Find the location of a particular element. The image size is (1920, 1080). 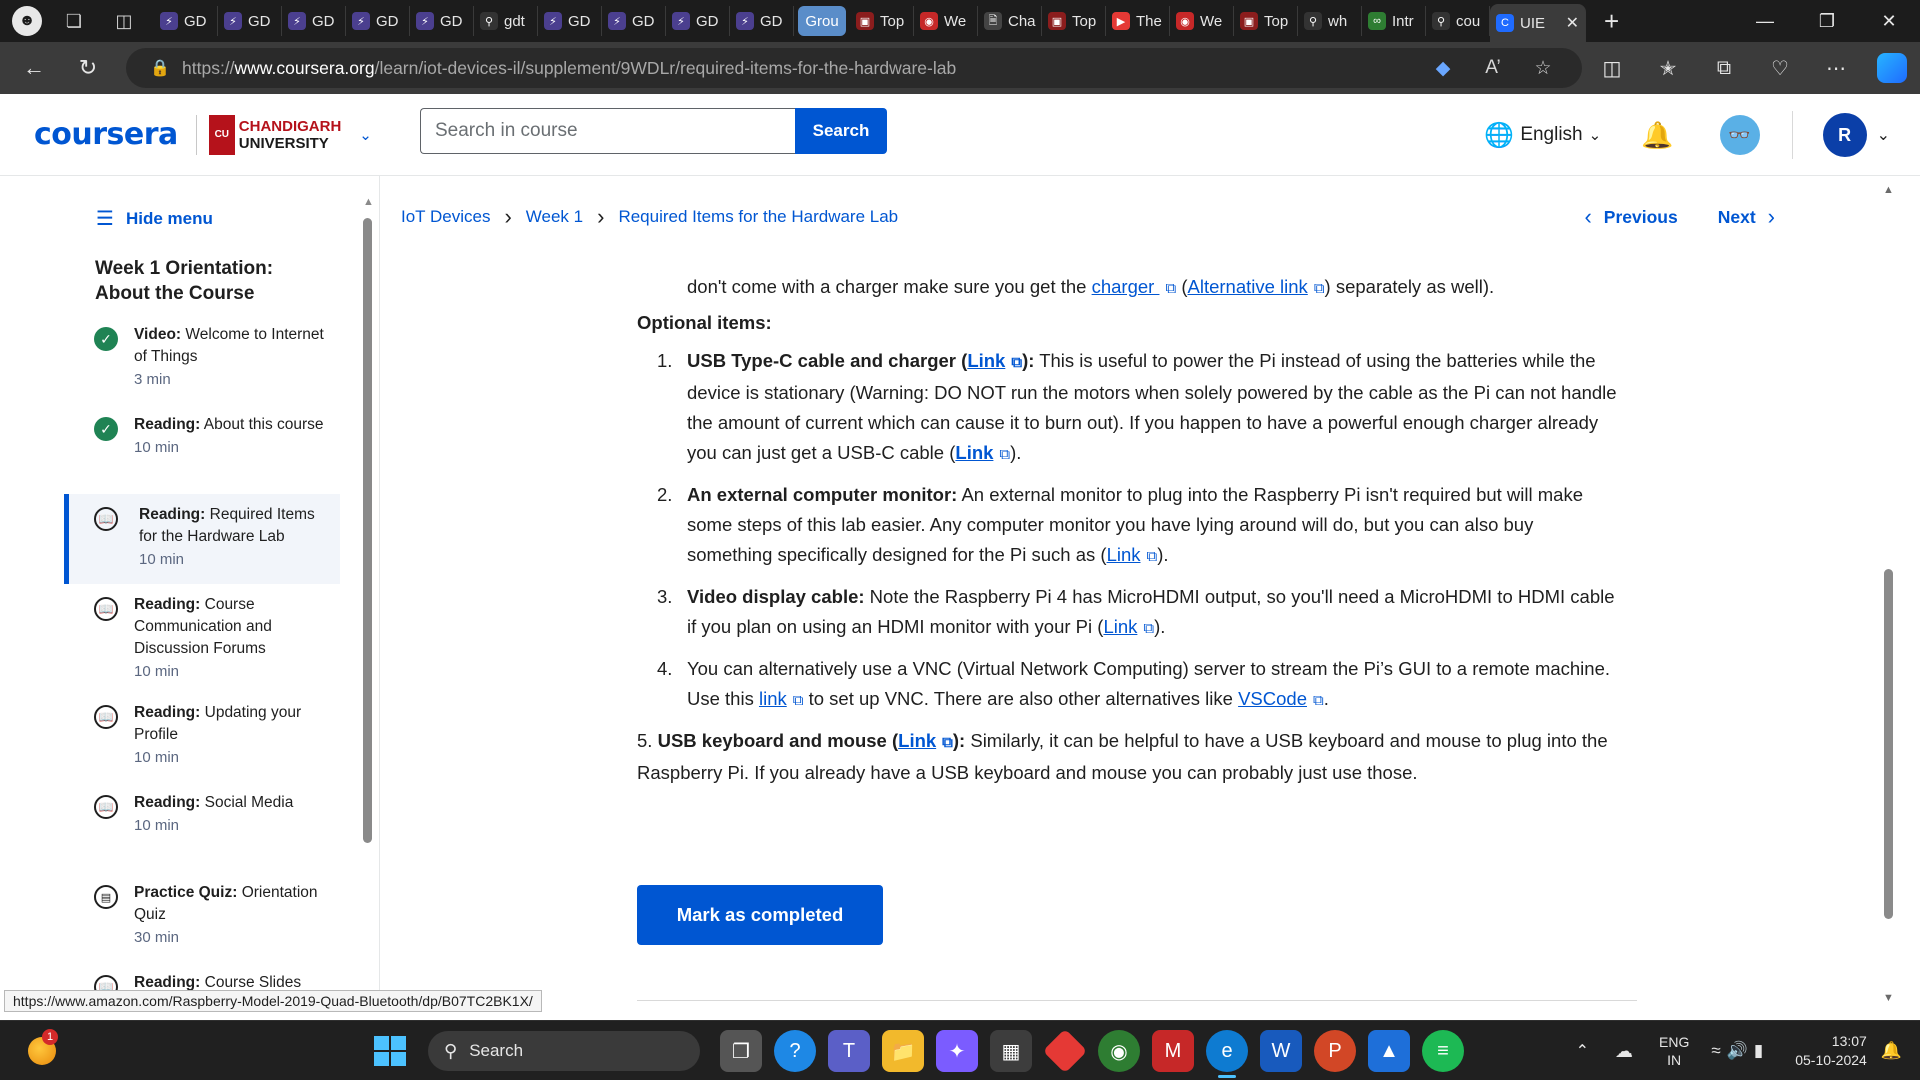

user-avatar: R is located at coordinates (1844, 135).